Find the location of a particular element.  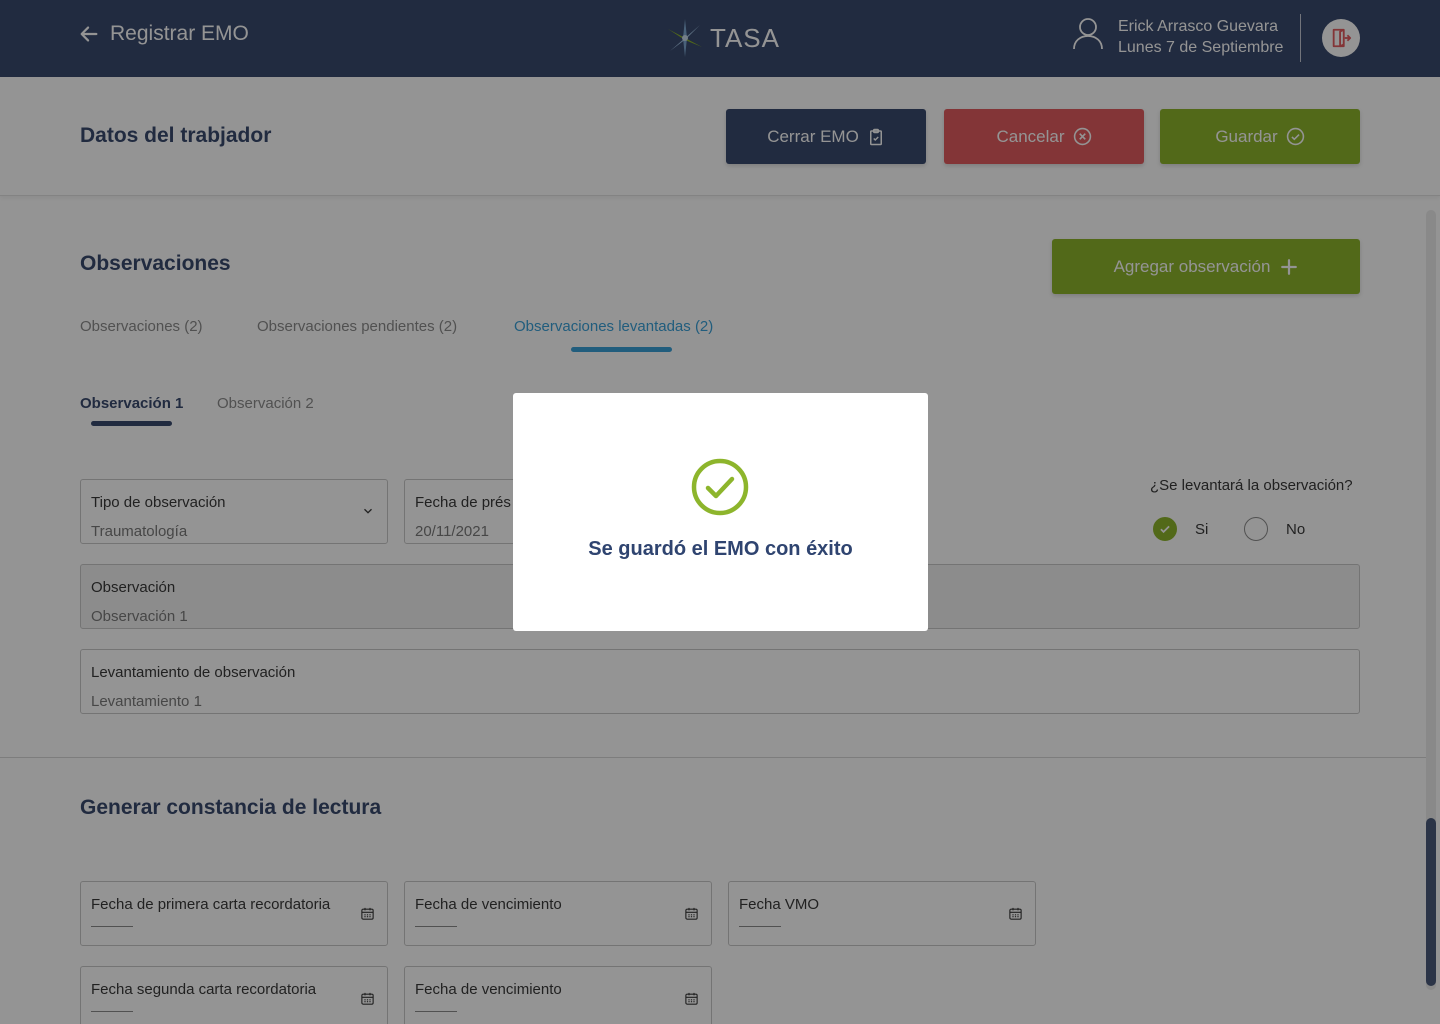

success-modal: Se guardó el EMO con éxito is located at coordinates (720, 512).